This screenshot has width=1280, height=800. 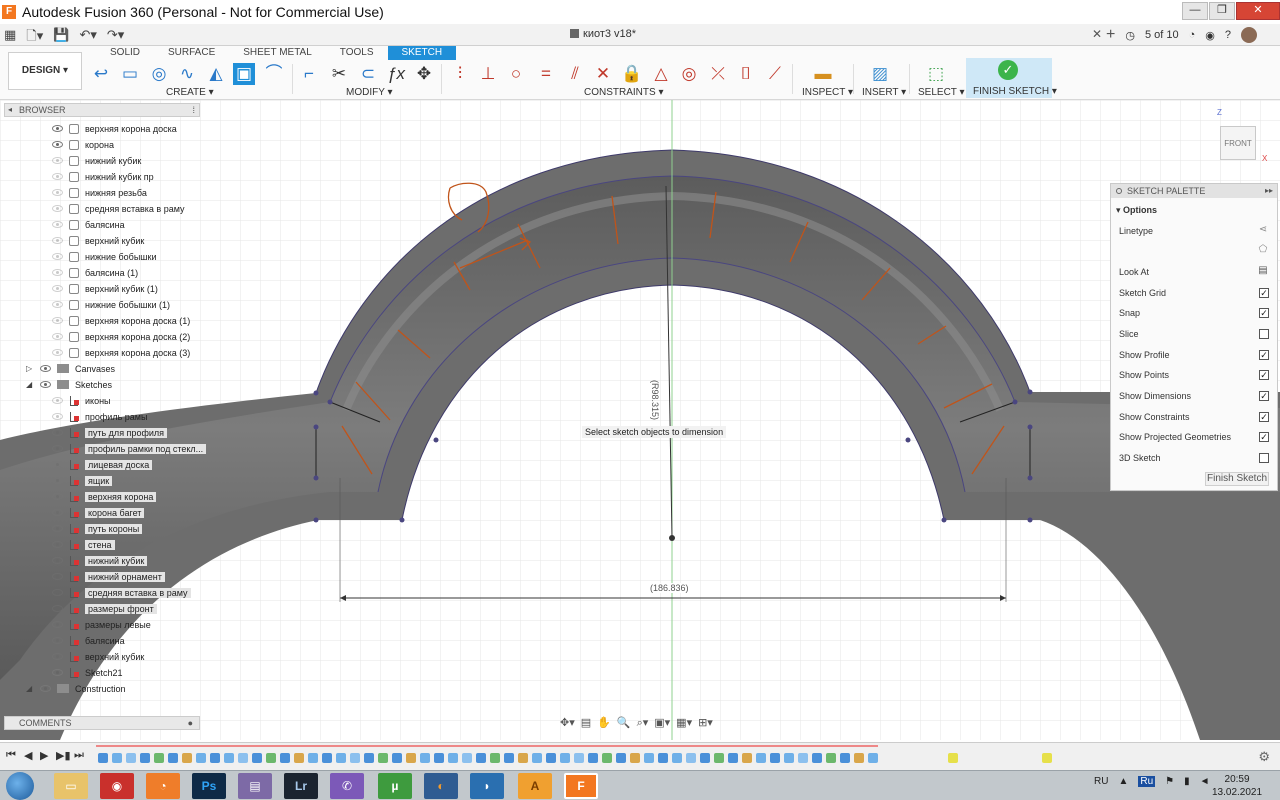 I want to click on offset-icon: ⊂, so click(x=368, y=74).